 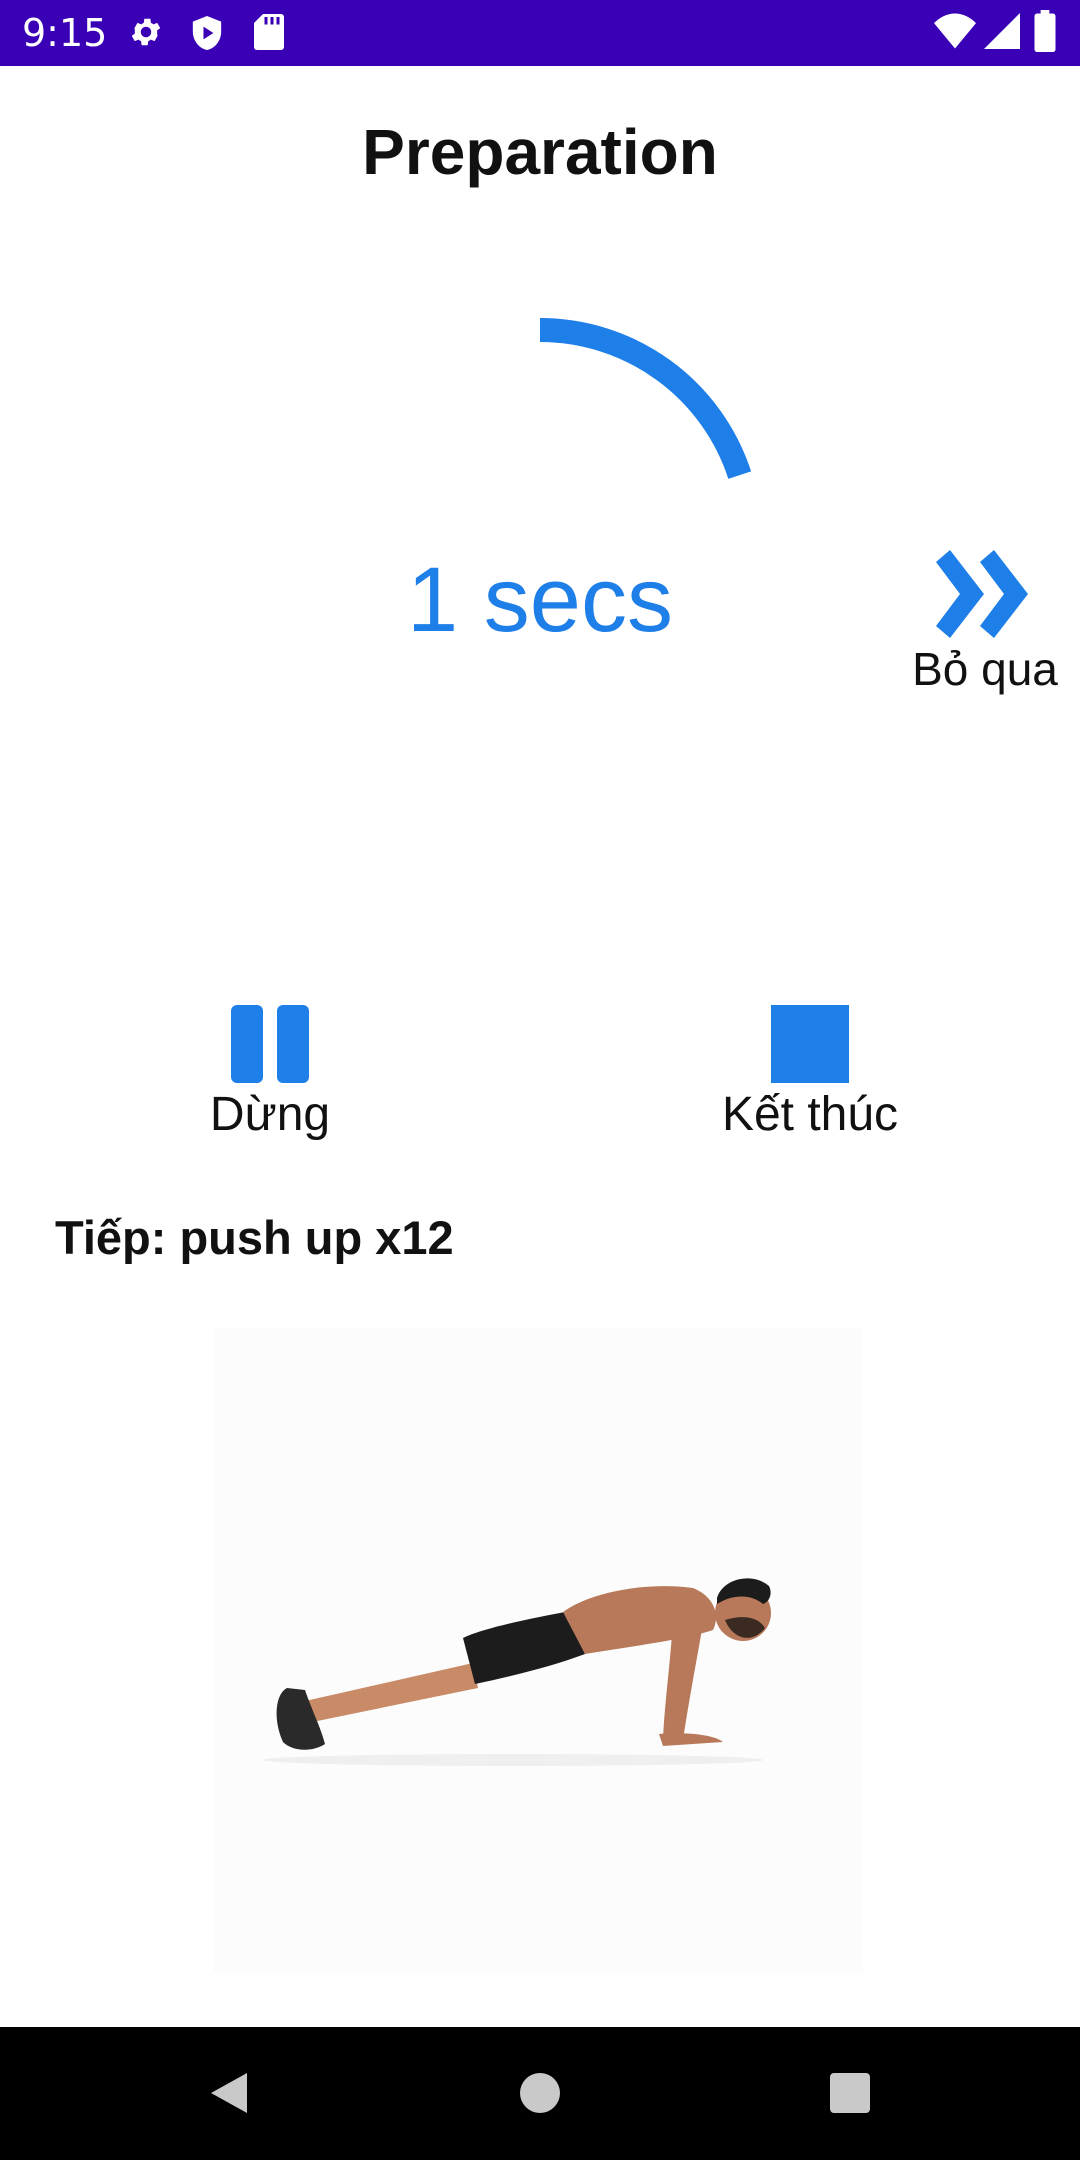 I want to click on stop-button: Kết thúc, so click(x=810, y=1070).